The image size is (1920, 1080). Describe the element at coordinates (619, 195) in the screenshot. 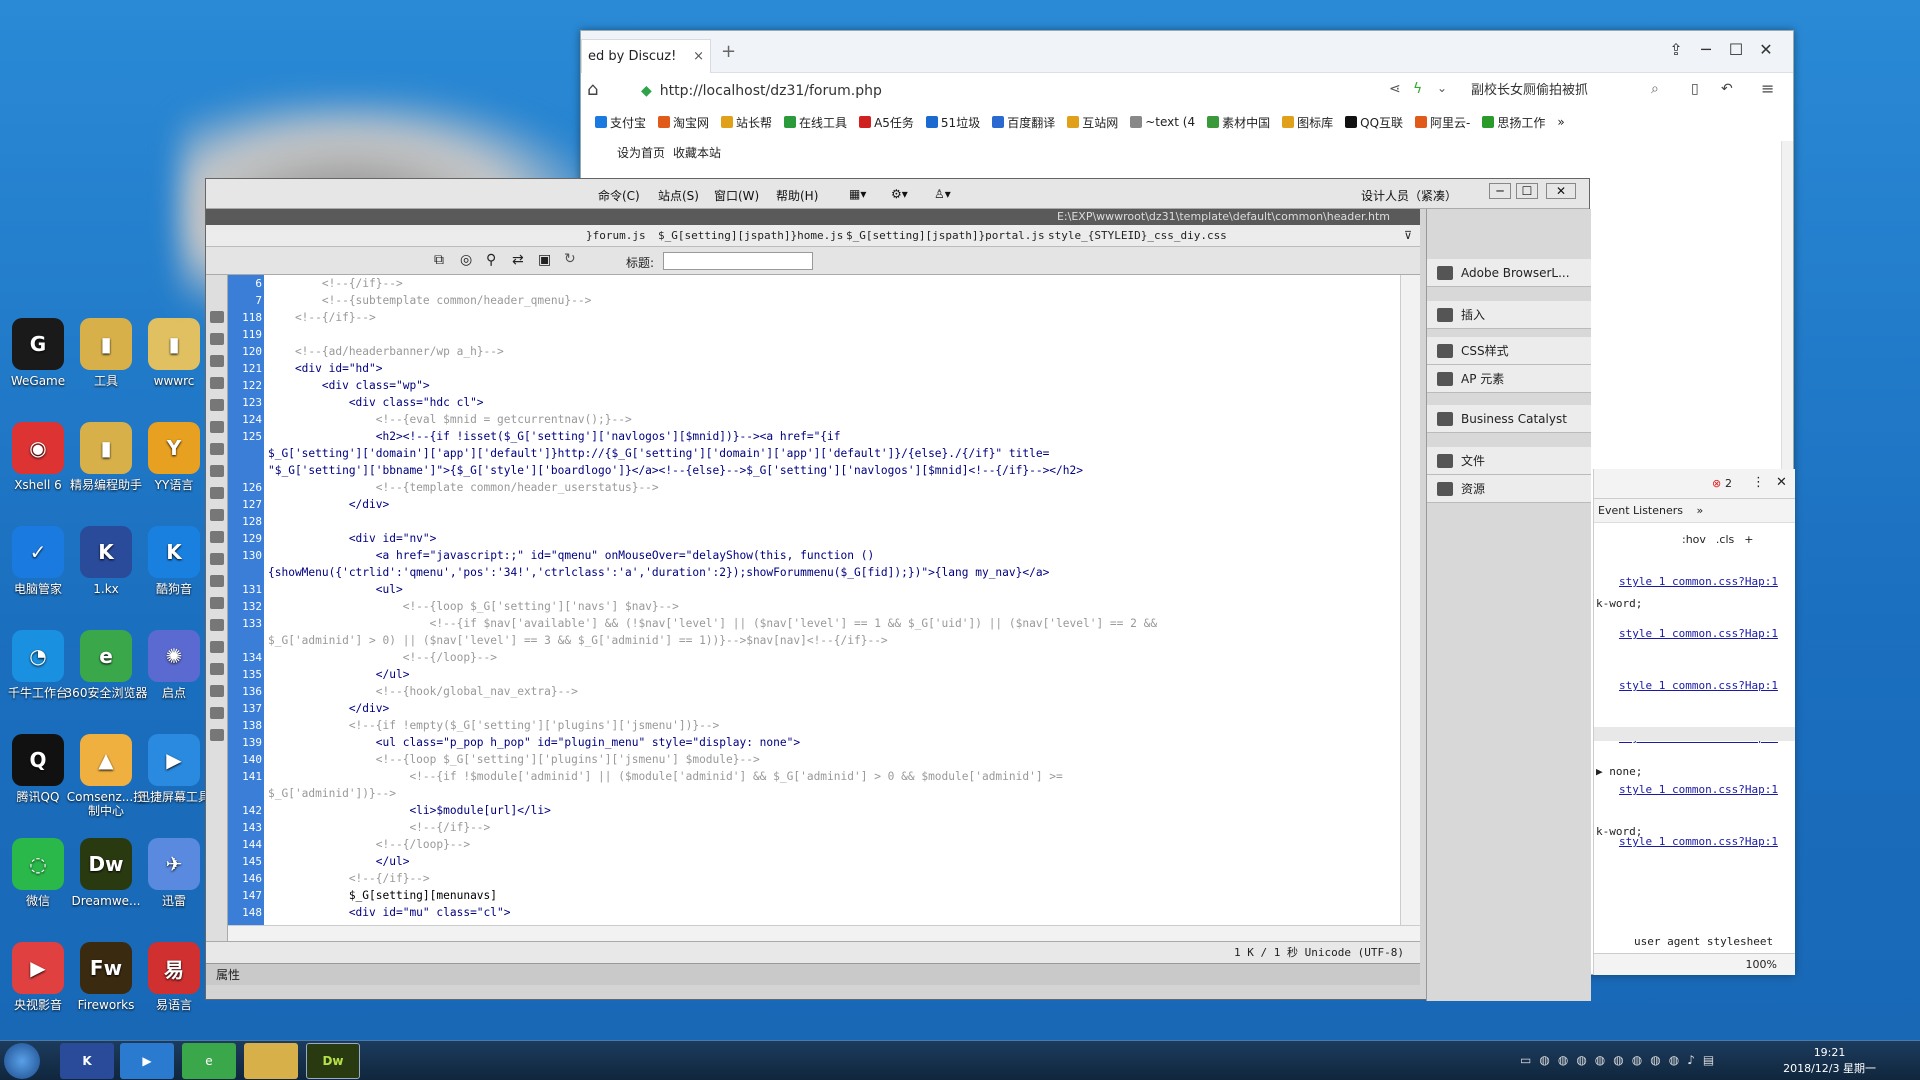

I see `menu-commands: 命令(C)` at that location.